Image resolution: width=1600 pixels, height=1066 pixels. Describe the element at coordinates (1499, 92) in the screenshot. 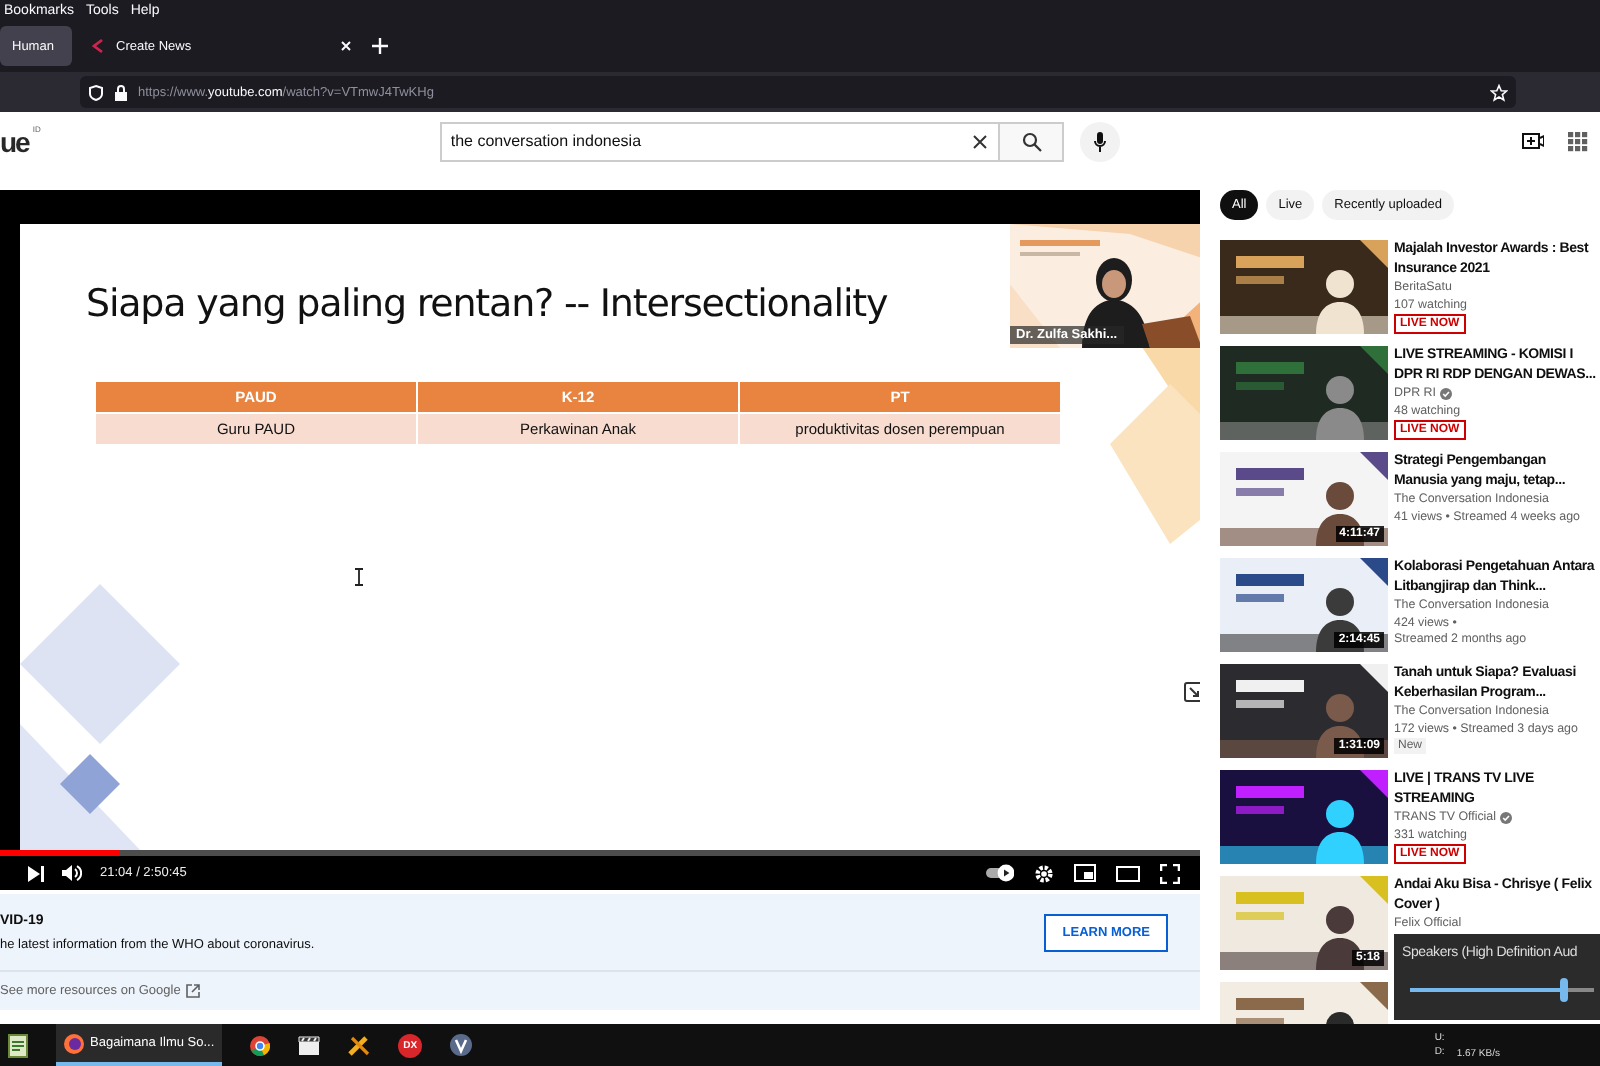

I see `star-icon` at that location.